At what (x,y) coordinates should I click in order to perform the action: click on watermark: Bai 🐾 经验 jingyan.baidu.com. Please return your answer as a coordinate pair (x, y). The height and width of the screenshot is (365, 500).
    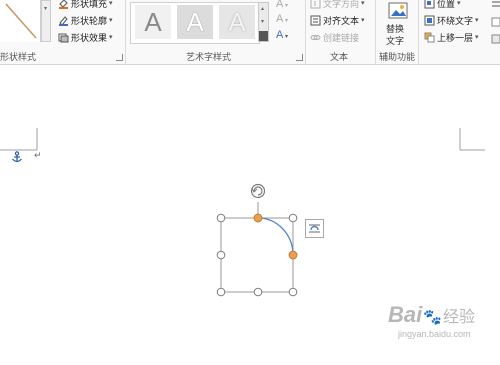
    Looking at the image, I should click on (431, 320).